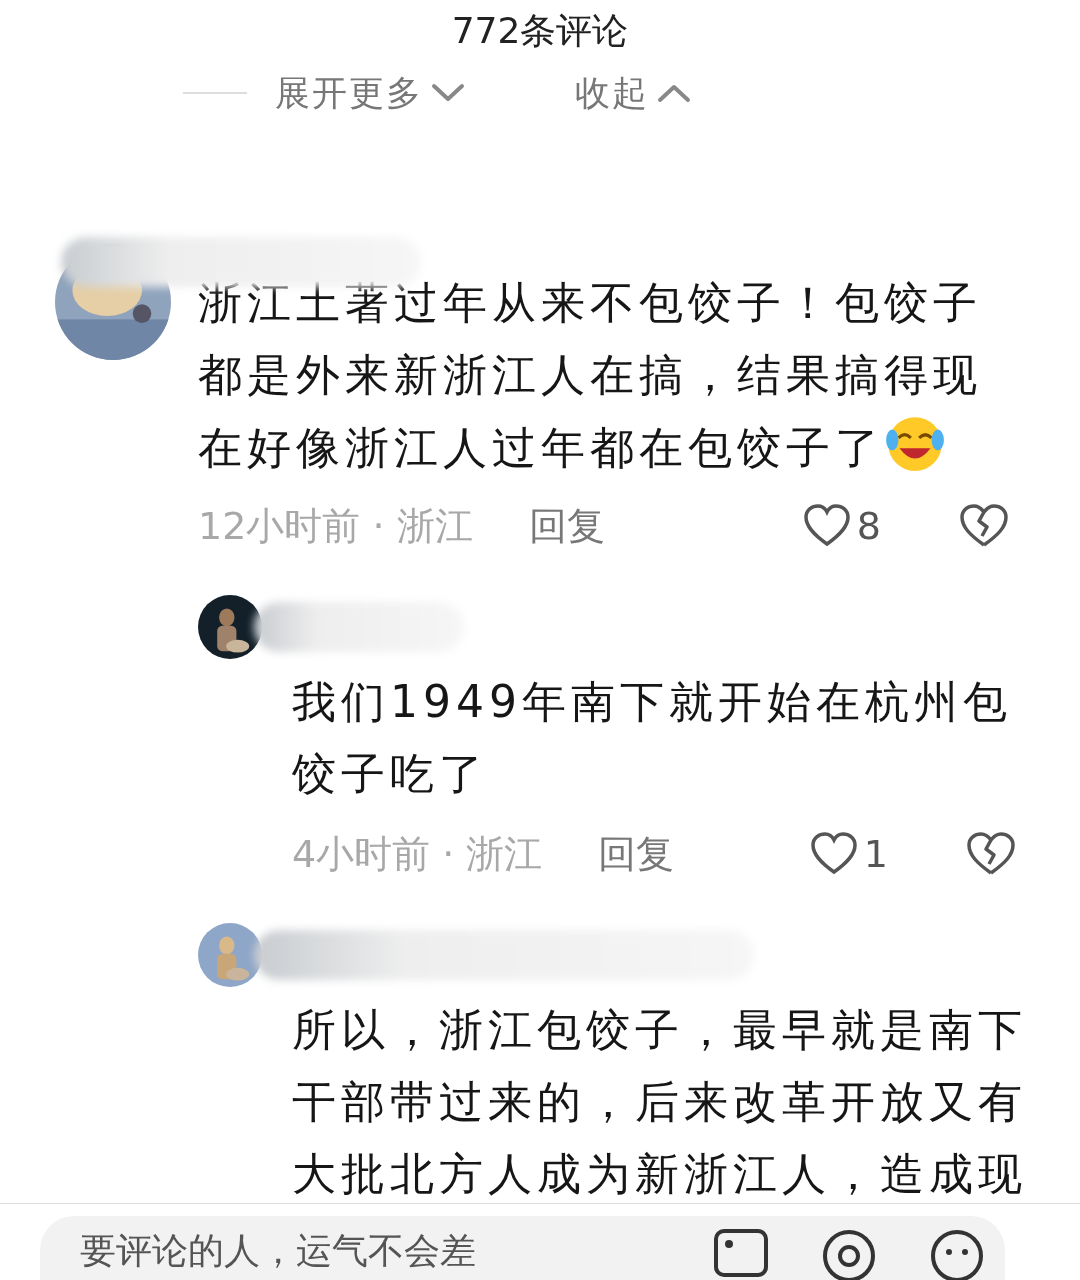  I want to click on comment-time-location: 12小时前 · 浙江, so click(335, 526).